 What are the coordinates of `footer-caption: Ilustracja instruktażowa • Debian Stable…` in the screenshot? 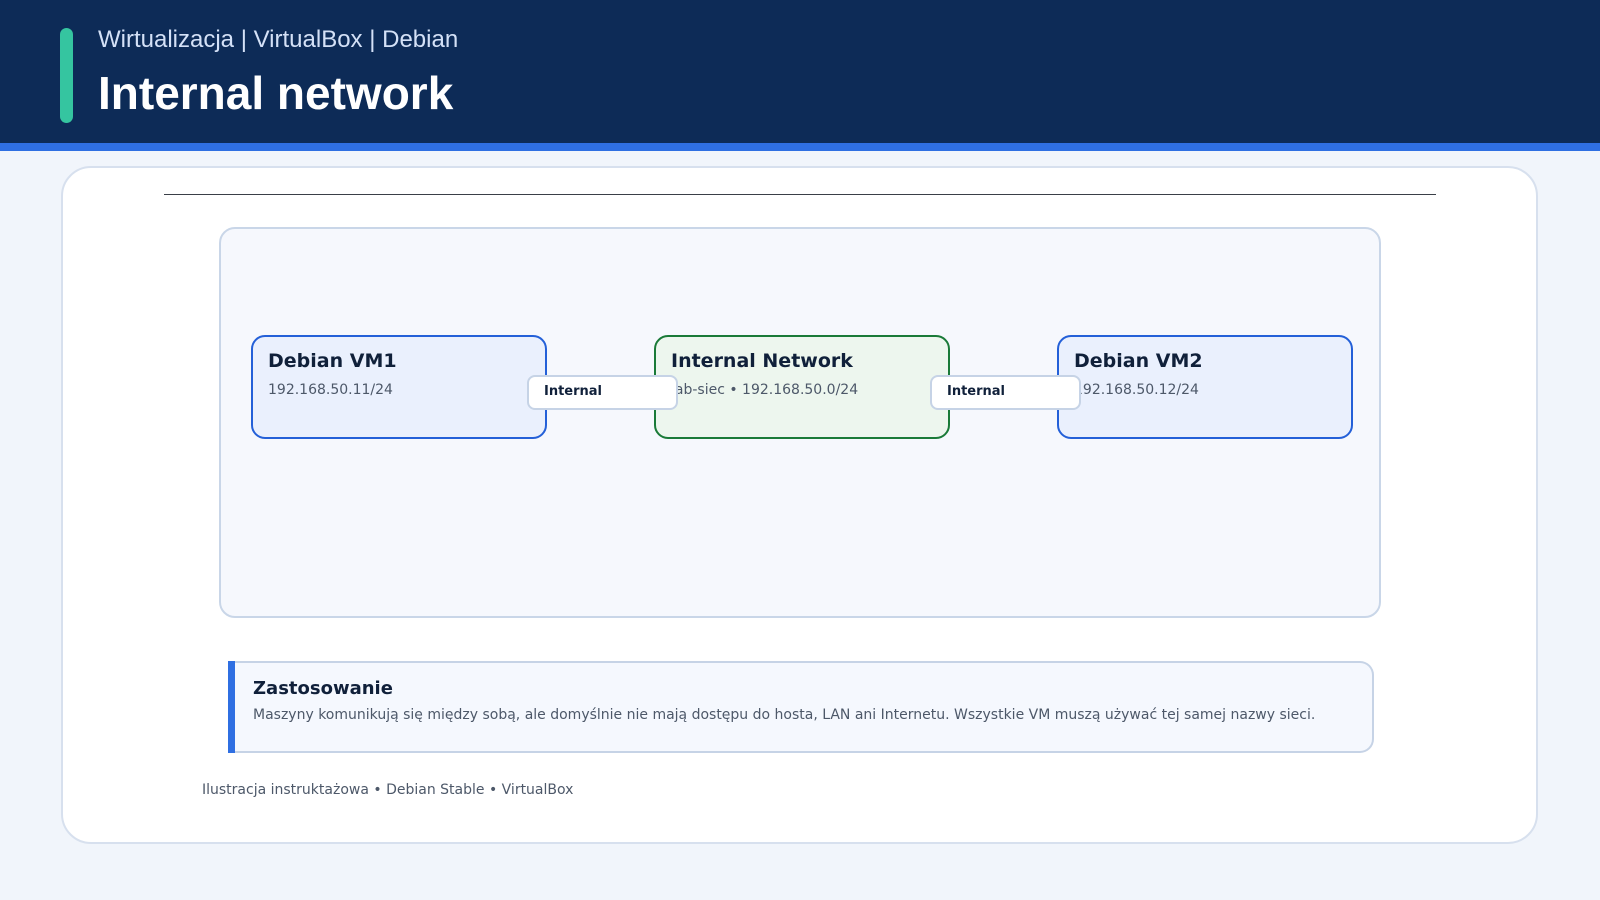 It's located at (388, 790).